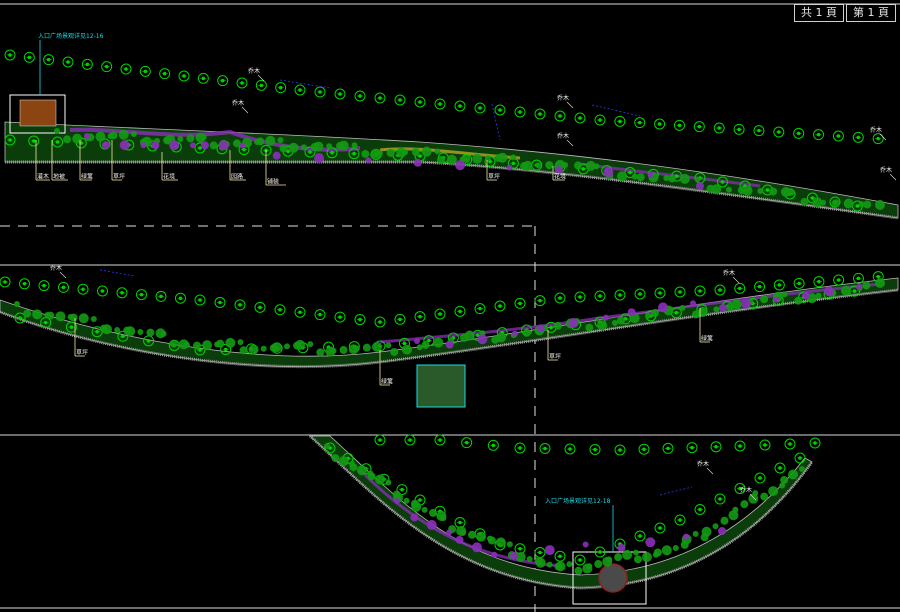  Describe the element at coordinates (560, 177) in the screenshot. I see `annotation-label: 花境` at that location.